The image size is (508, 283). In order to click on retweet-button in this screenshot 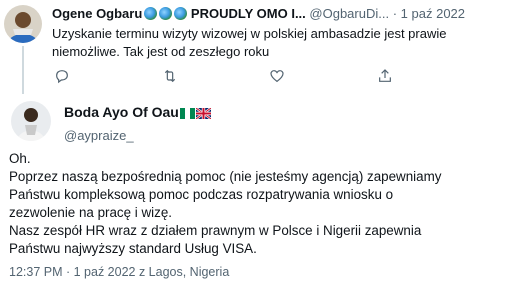, I will do `click(170, 76)`.